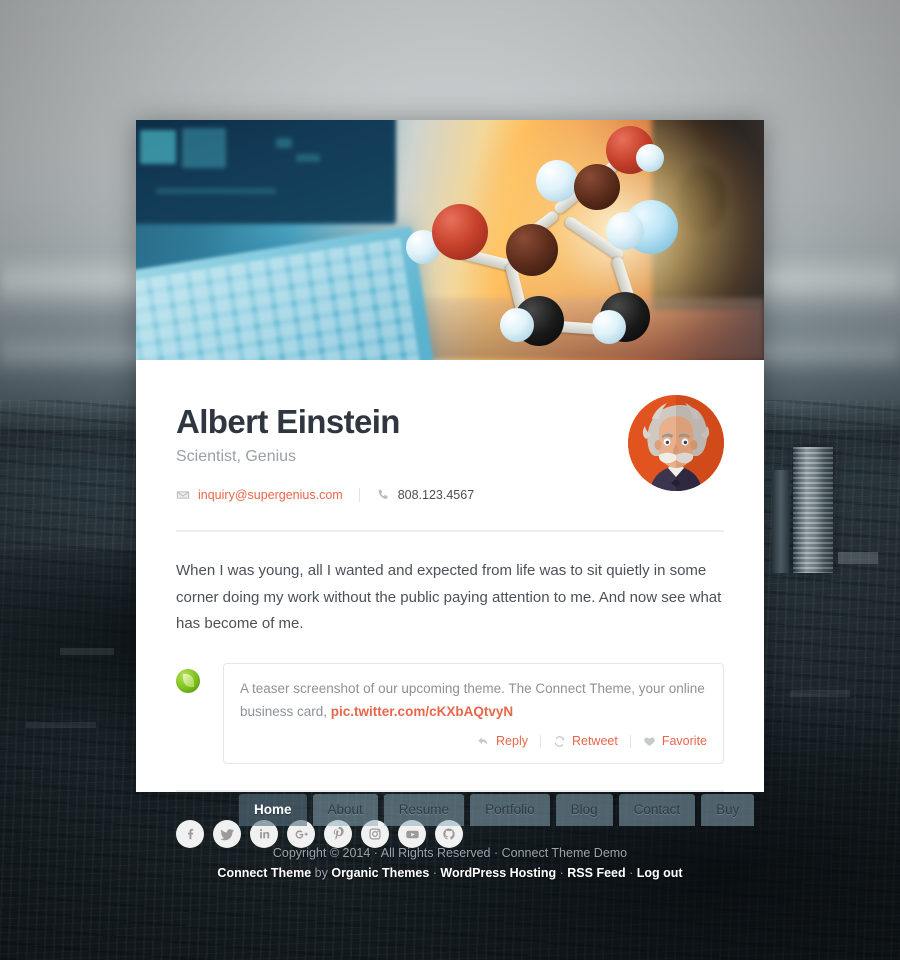 The height and width of the screenshot is (960, 900). I want to click on contact-email: inquiry@supergenius.com, so click(259, 495).